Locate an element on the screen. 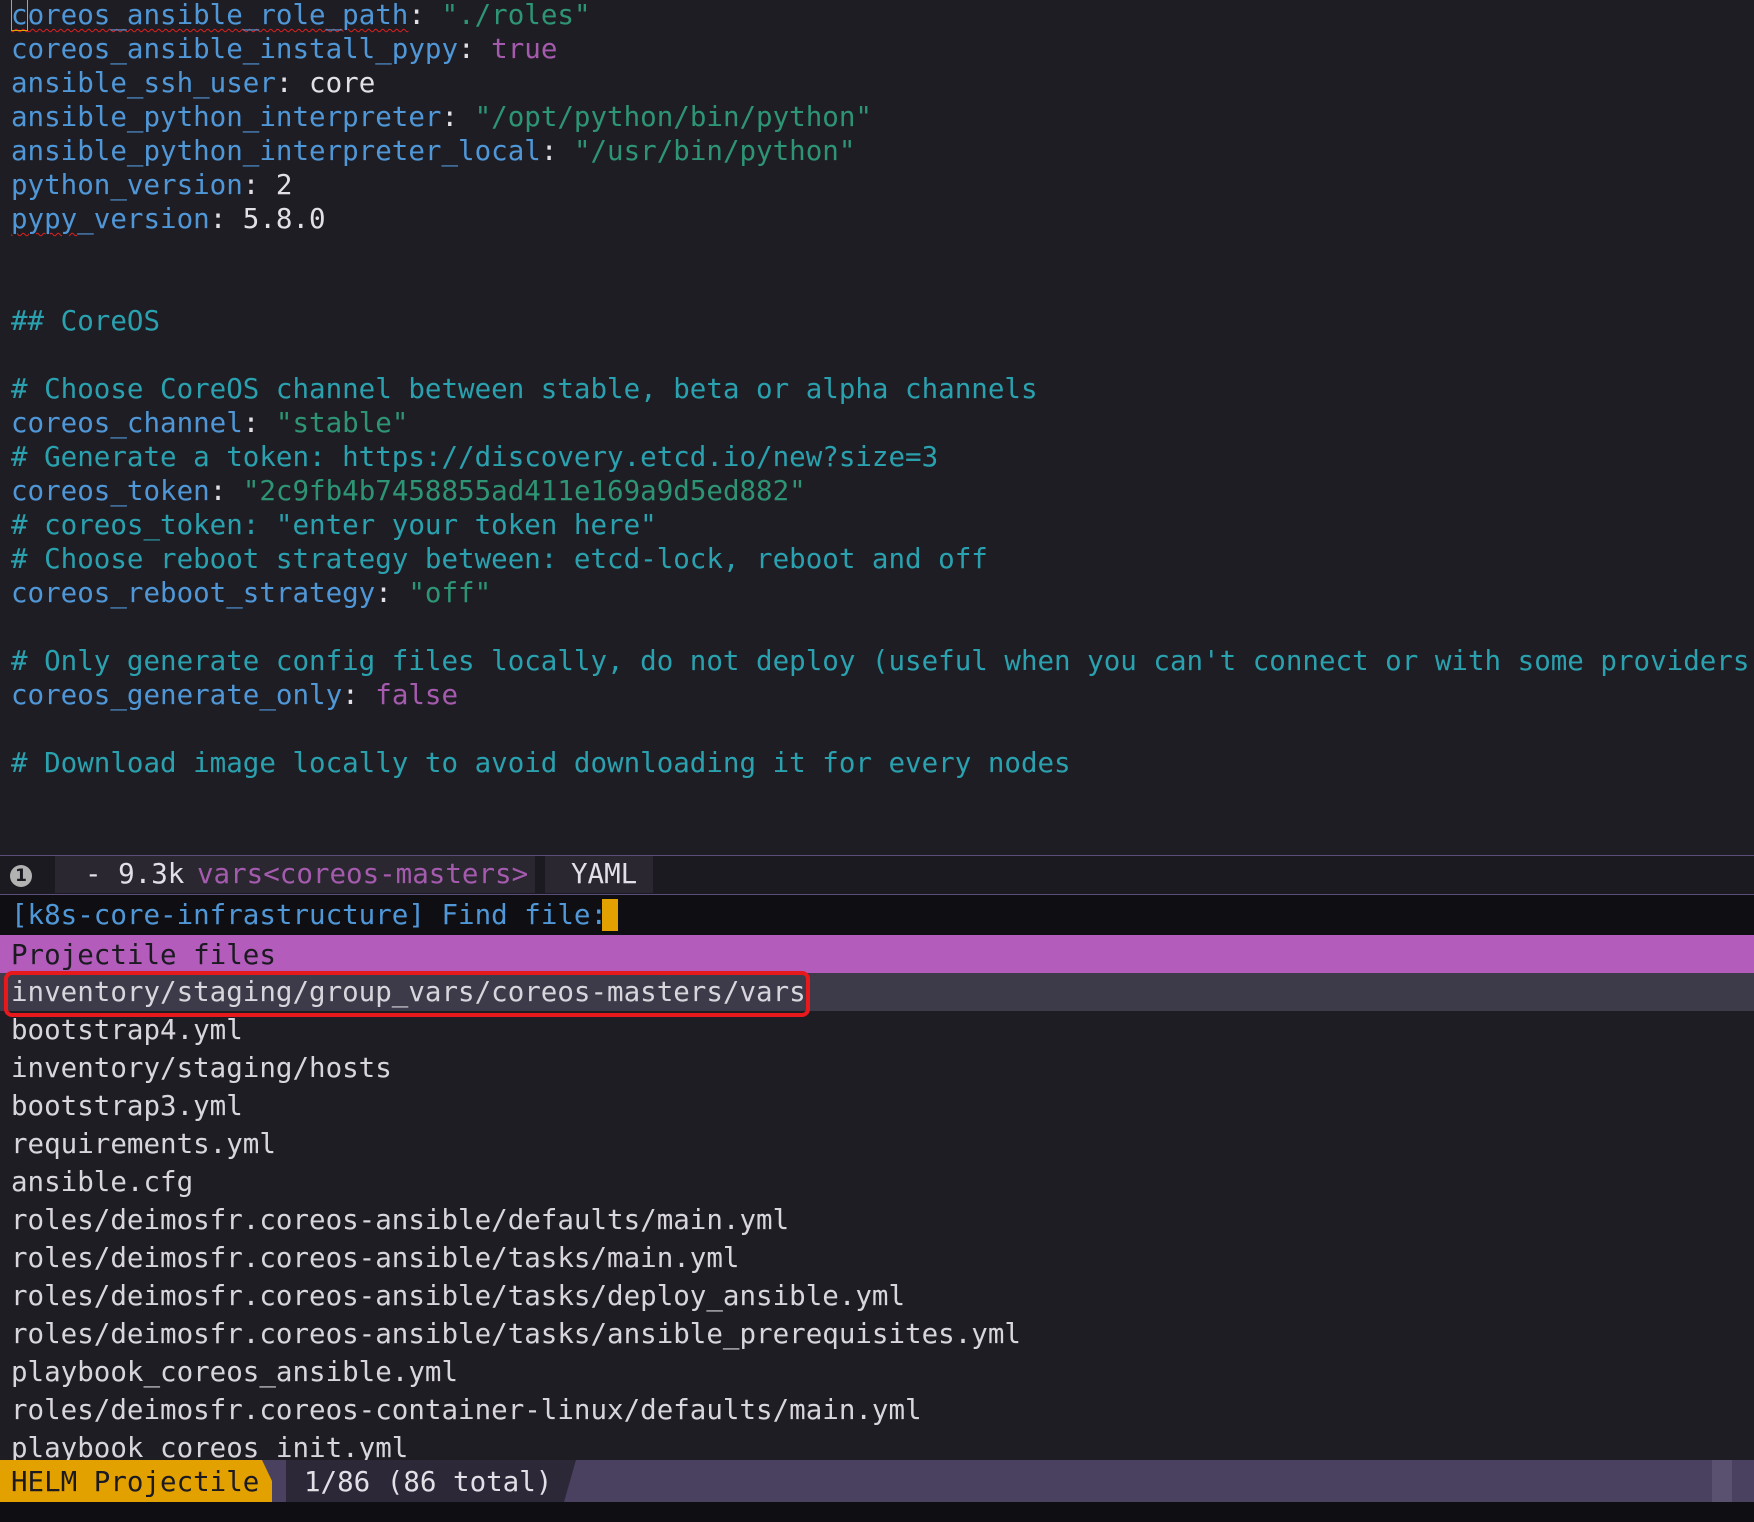 The width and height of the screenshot is (1754, 1522). code-token: coreos_reboot_strategy is located at coordinates (193, 593).